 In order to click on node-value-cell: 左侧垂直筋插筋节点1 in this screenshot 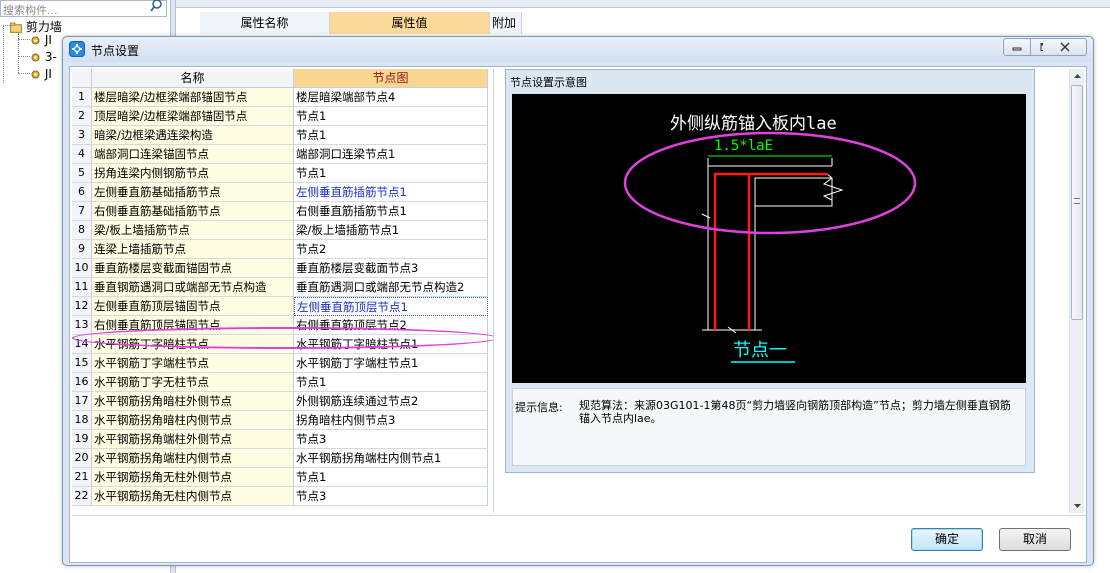, I will do `click(391, 192)`.